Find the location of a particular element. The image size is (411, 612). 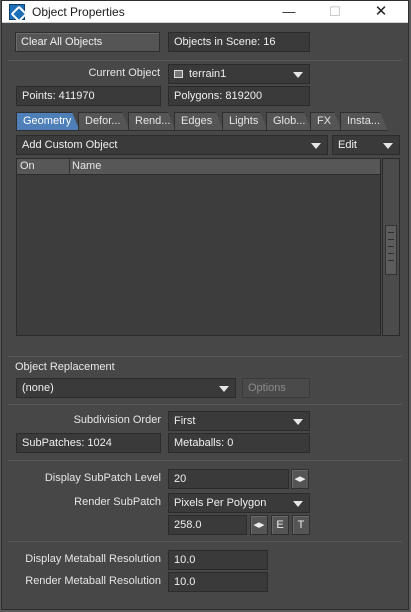

render-subpatch-slider-icon: ◂▸ is located at coordinates (259, 525).